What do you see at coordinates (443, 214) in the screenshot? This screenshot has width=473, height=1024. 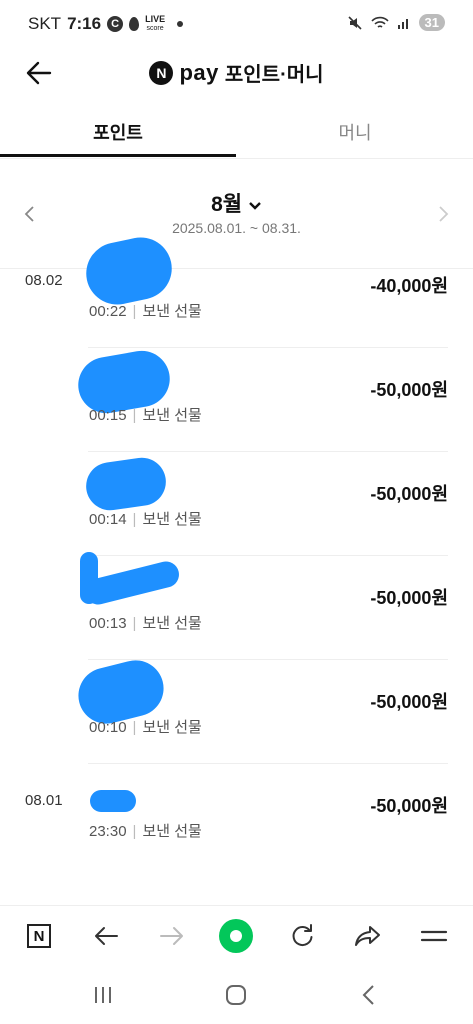 I see `chevron-right-icon` at bounding box center [443, 214].